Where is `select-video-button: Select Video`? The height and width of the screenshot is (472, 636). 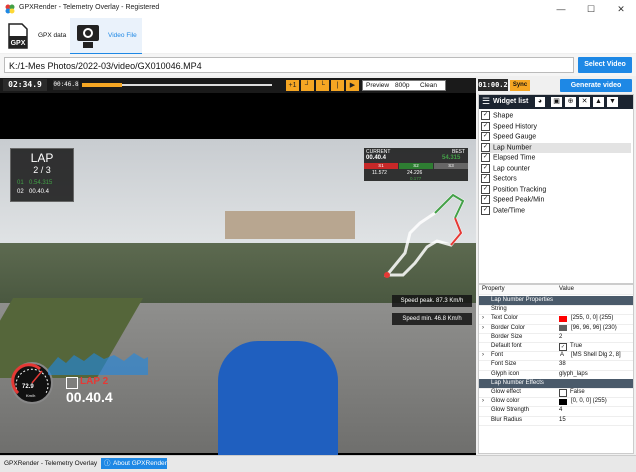 select-video-button: Select Video is located at coordinates (605, 65).